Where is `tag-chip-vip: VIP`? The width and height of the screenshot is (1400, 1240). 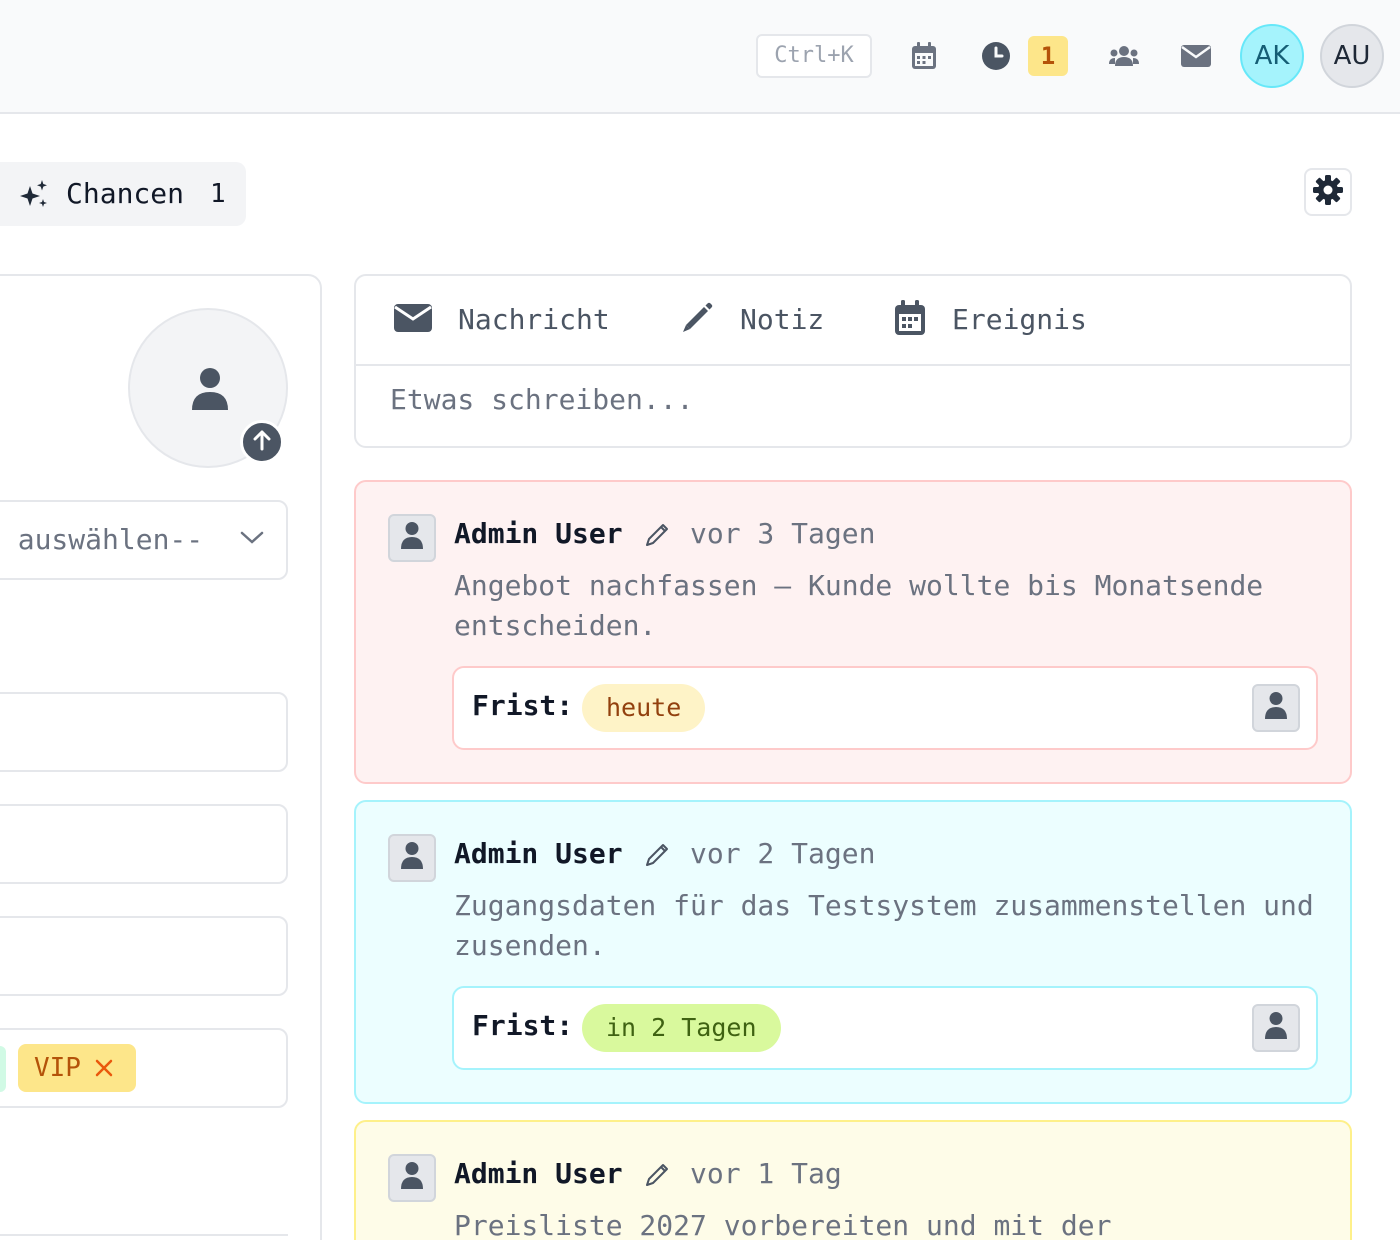 tag-chip-vip: VIP is located at coordinates (77, 1068).